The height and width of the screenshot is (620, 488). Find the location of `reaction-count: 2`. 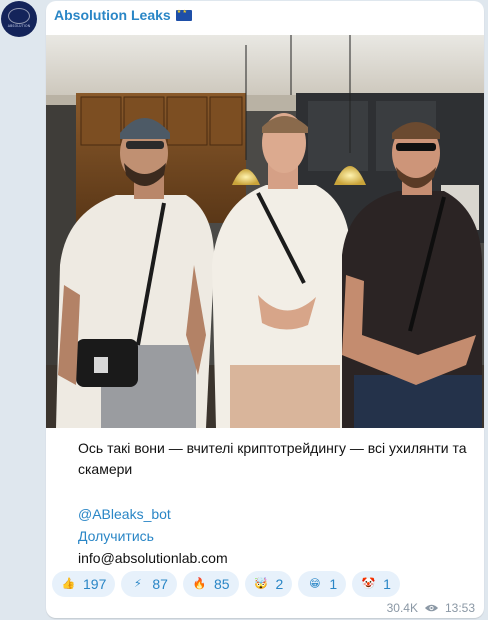

reaction-count: 2 is located at coordinates (279, 584).